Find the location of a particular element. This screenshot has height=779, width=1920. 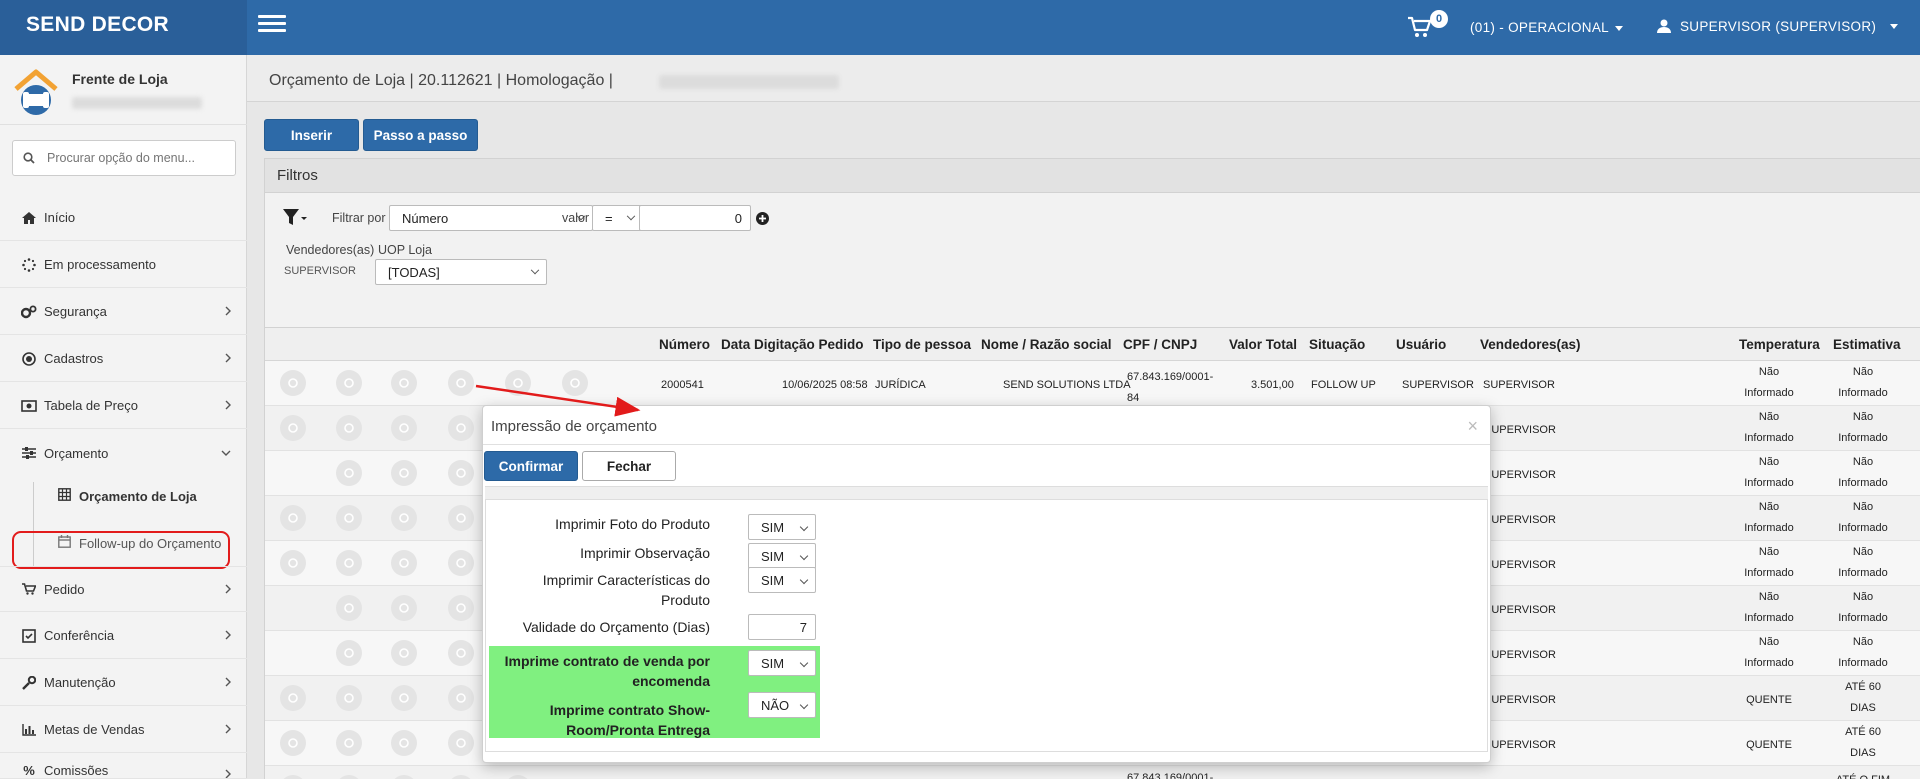

add-filter-icon is located at coordinates (762, 218).